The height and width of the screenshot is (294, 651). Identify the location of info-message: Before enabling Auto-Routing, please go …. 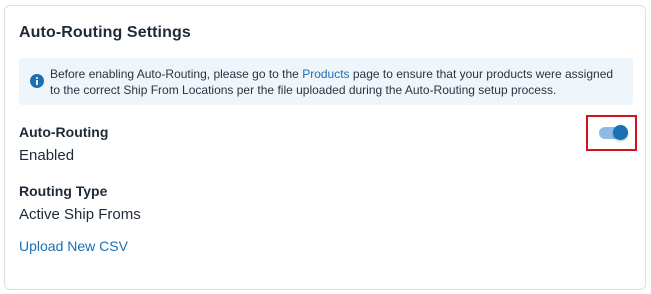
(337, 82).